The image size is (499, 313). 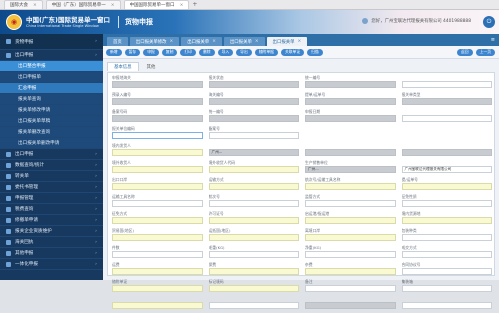 I want to click on toolbar-button: 删除, so click(x=206, y=52).